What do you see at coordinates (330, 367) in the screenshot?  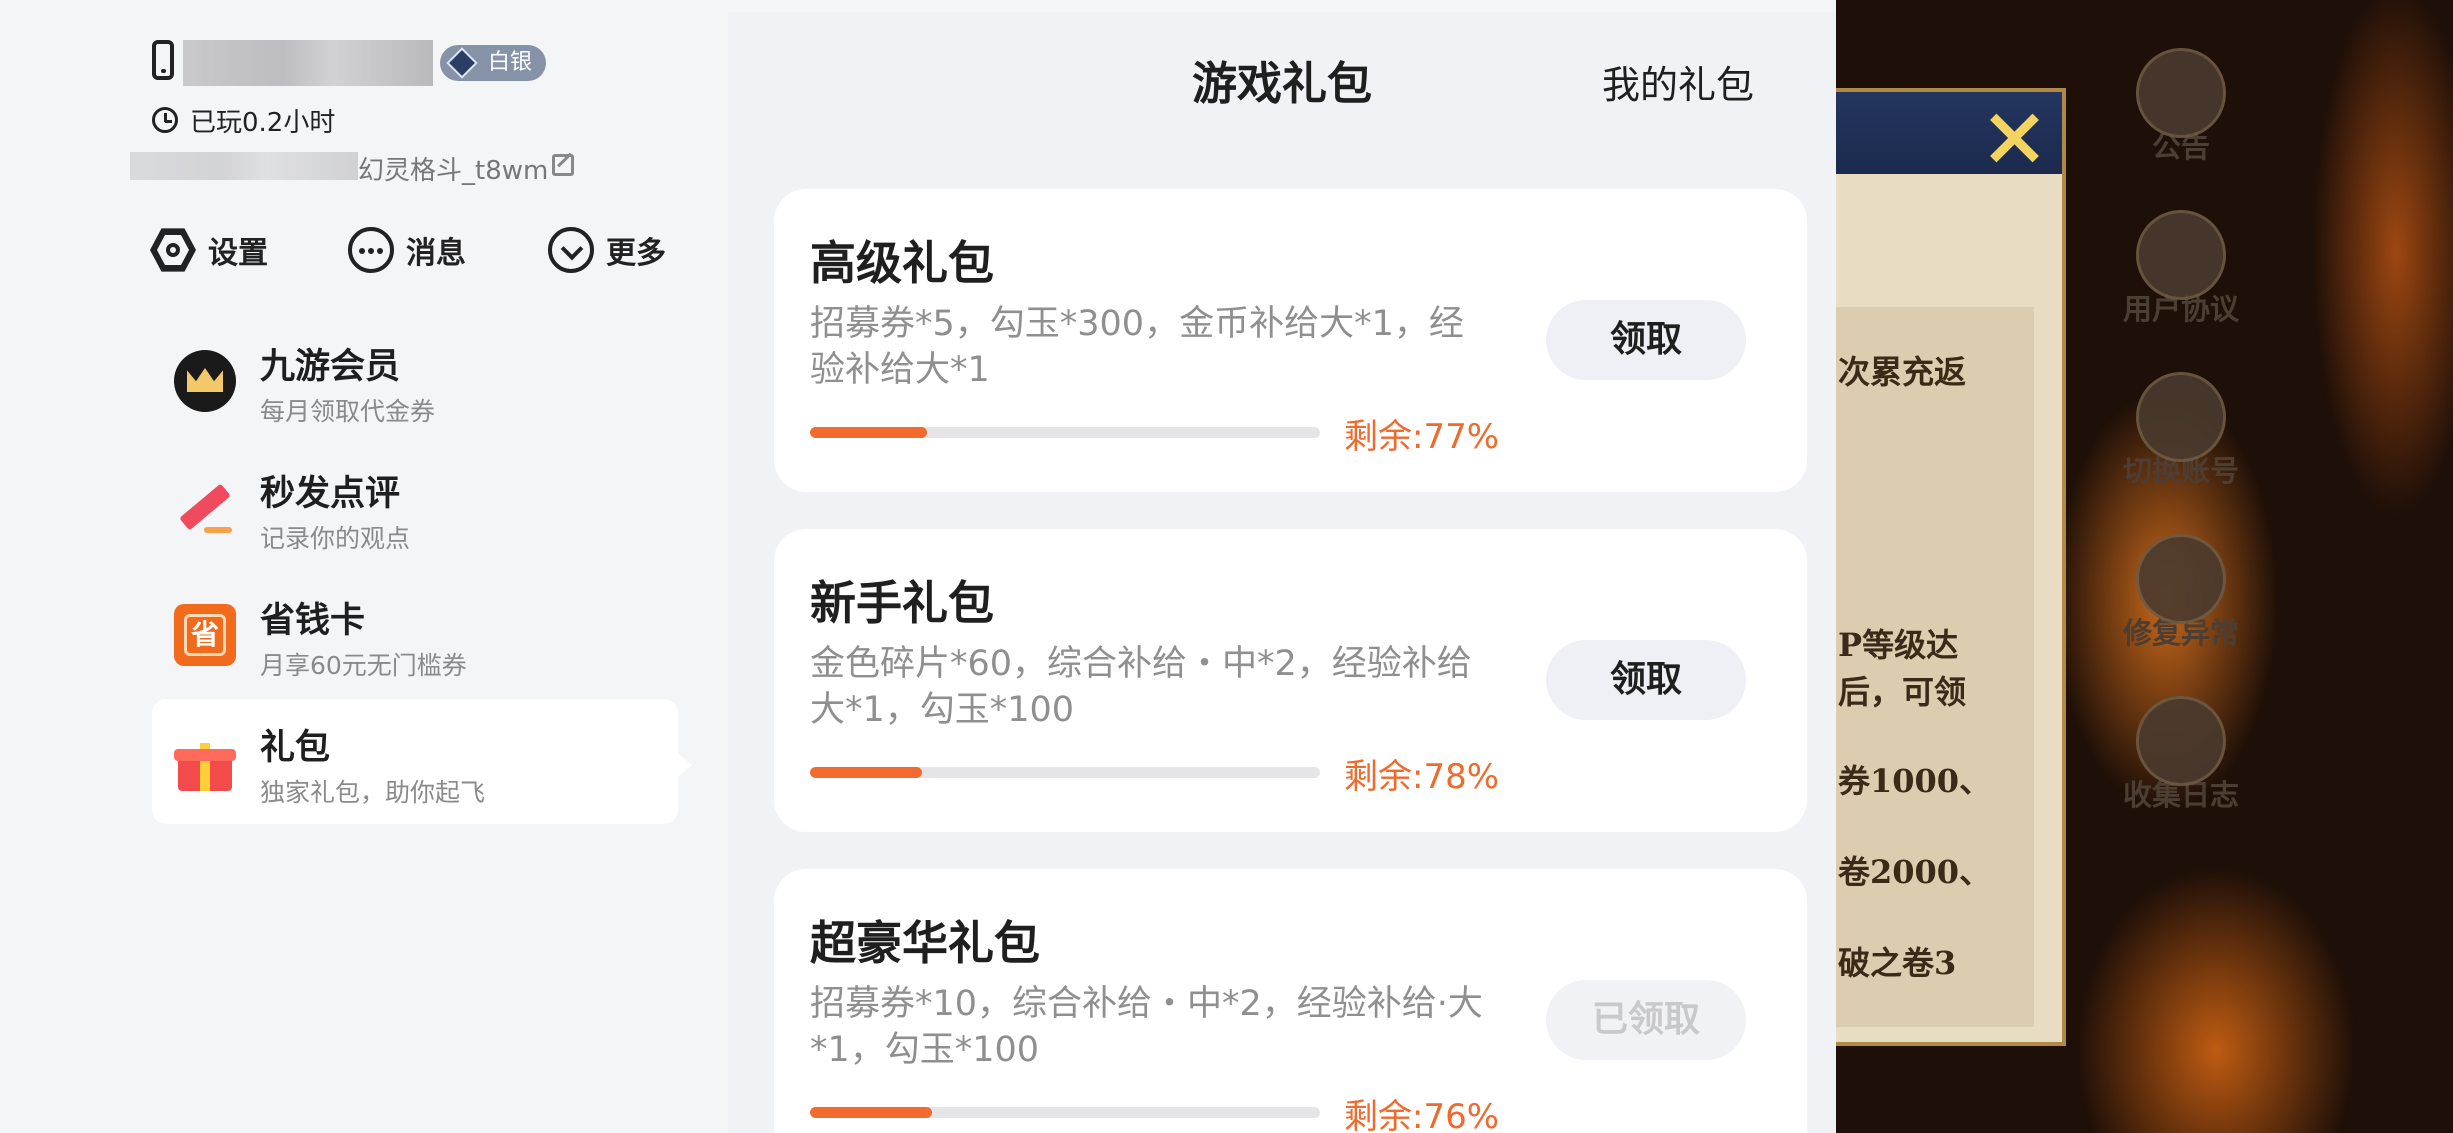 I see `menu-item-title: 九游会员` at bounding box center [330, 367].